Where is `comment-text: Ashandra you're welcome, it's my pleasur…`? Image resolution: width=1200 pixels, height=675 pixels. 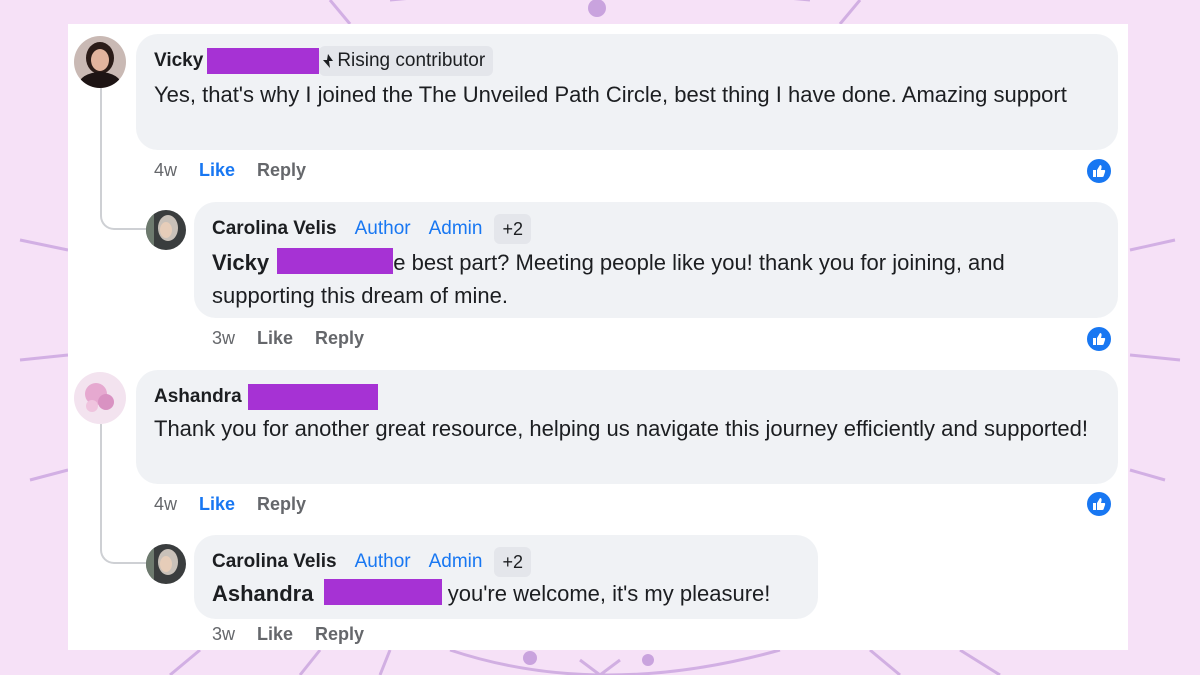
comment-text: Ashandra you're welcome, it's my pleasur… is located at coordinates (506, 593).